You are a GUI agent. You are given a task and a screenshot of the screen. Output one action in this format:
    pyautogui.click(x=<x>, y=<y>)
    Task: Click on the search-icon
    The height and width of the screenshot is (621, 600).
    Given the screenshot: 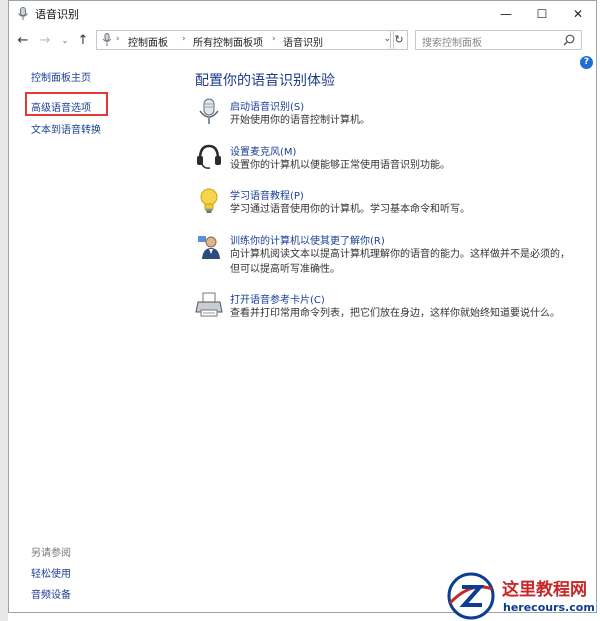 What is the action you would take?
    pyautogui.click(x=569, y=40)
    